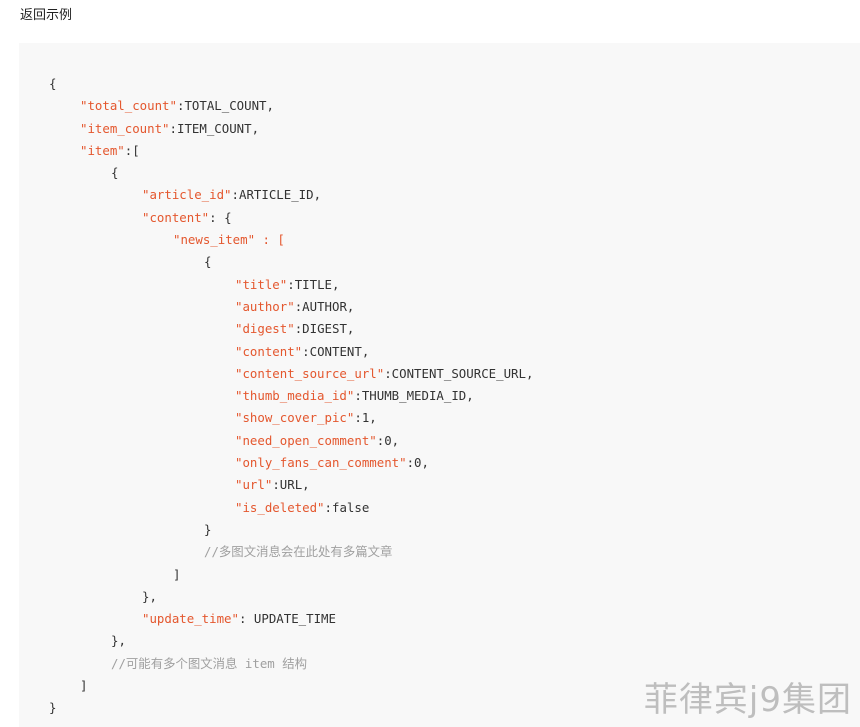  What do you see at coordinates (265, 329) in the screenshot?
I see `code-key: "digest"` at bounding box center [265, 329].